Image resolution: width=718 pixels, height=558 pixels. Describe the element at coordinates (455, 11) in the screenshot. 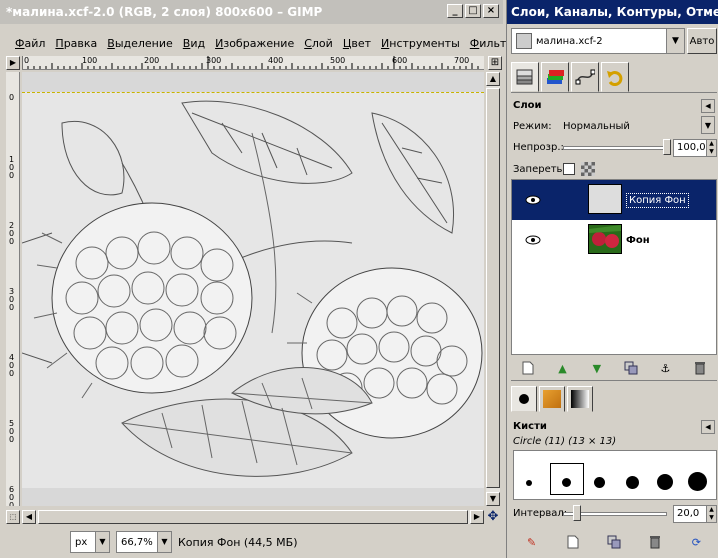

I see `minimize-button: _` at that location.